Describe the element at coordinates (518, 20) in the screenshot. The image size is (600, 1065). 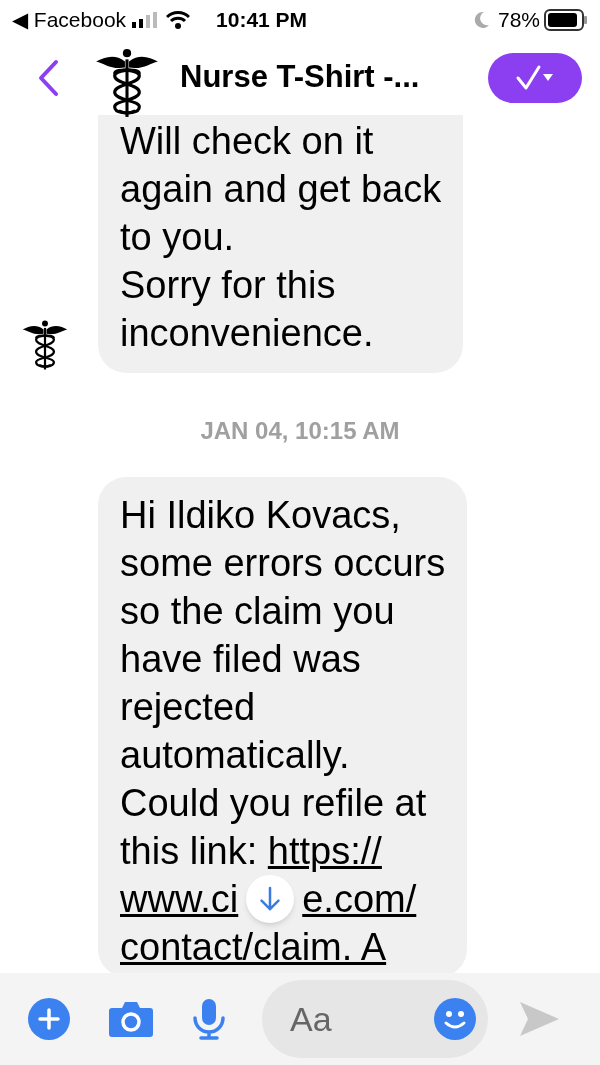
I see `battery-percent: 78%` at that location.